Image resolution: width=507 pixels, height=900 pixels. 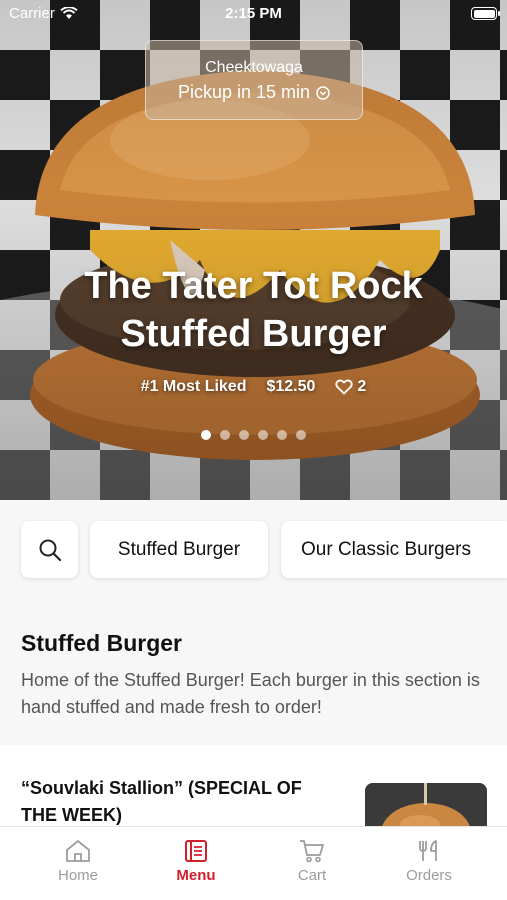 I want to click on tab-home: Home, so click(x=78, y=863).